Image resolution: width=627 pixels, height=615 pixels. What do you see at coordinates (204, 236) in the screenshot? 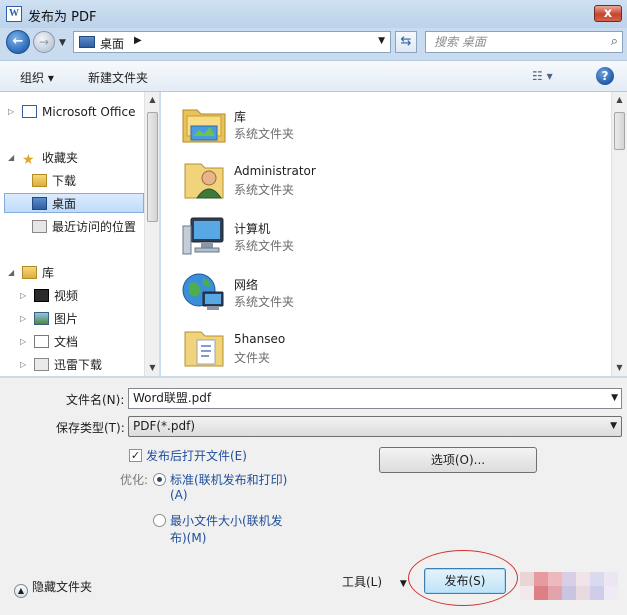
I see `computer-icon` at bounding box center [204, 236].